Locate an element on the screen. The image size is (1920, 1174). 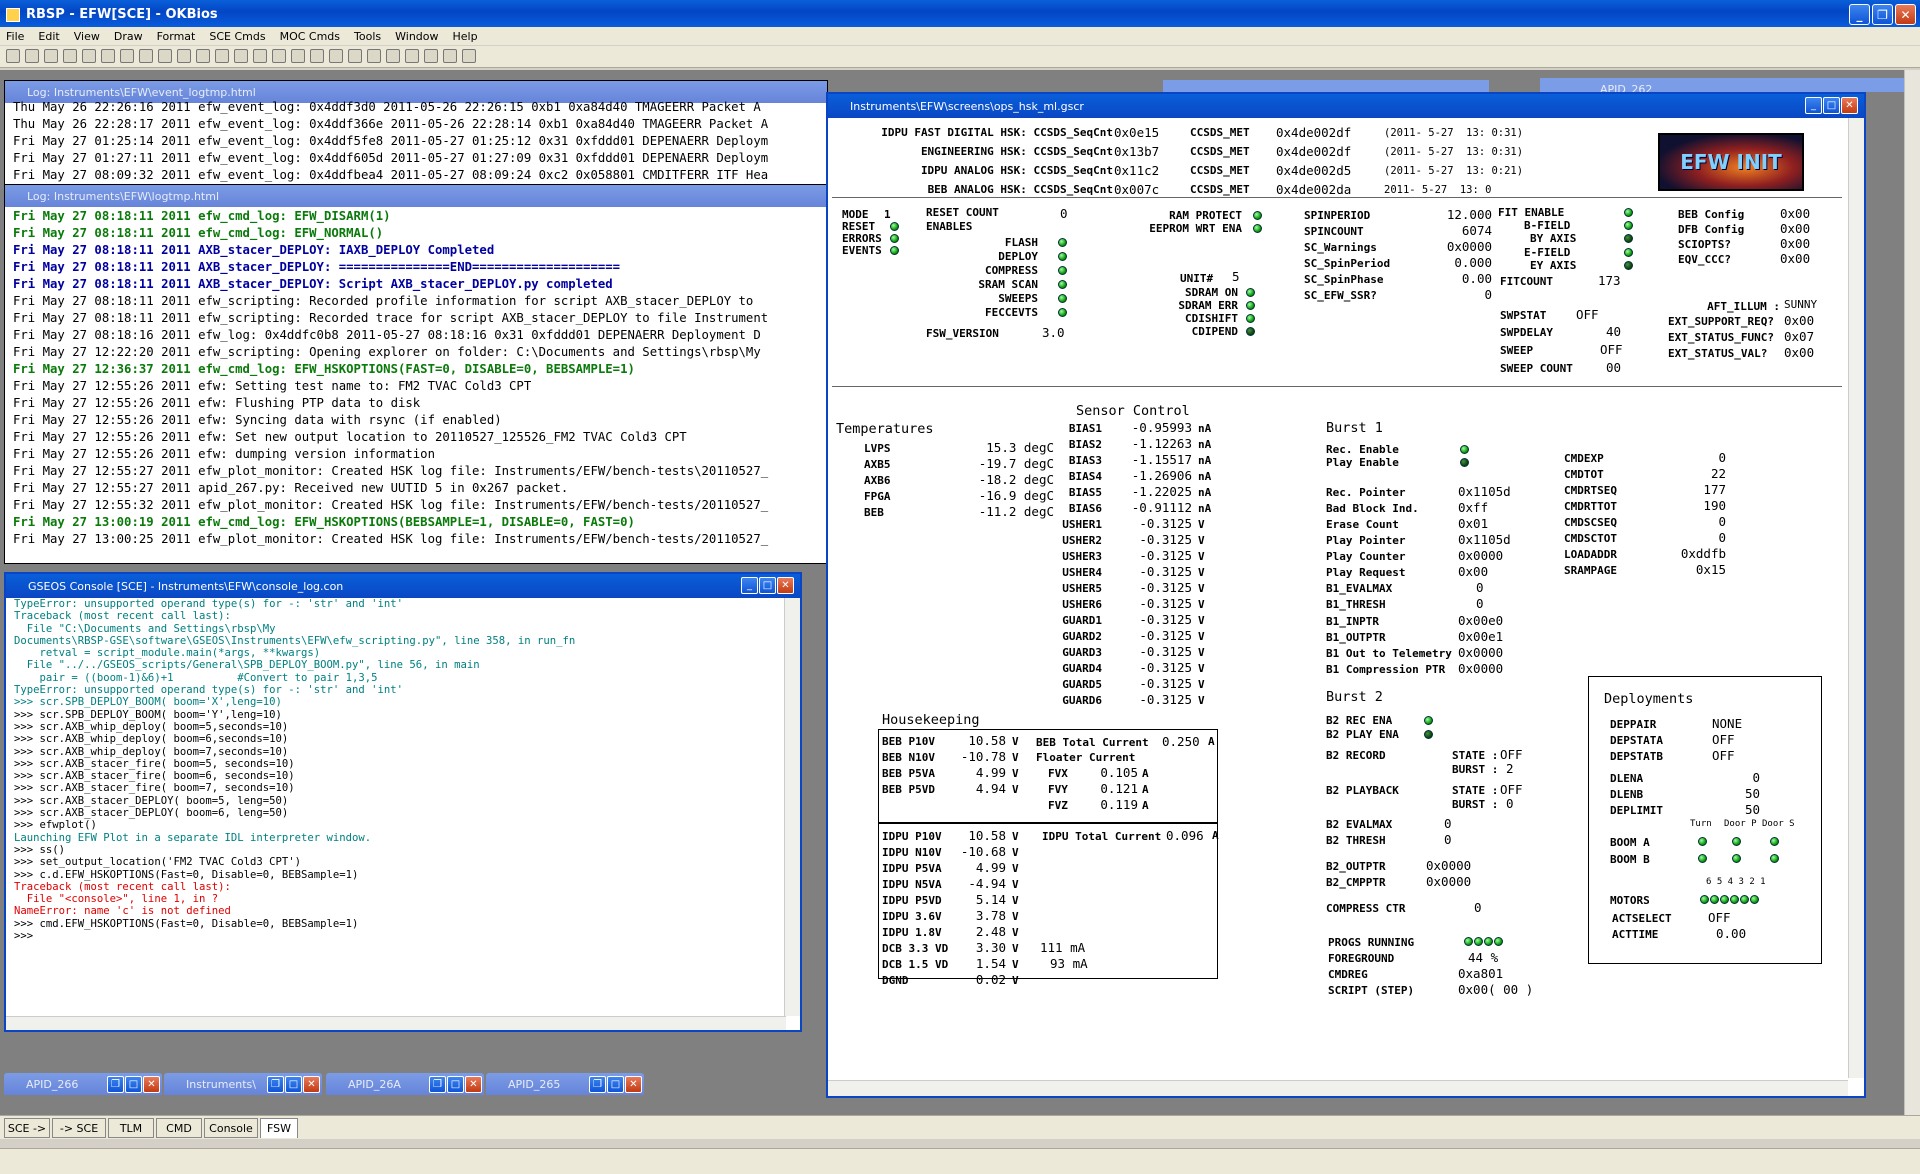
console-minimize-icon: _ is located at coordinates (749, 585).